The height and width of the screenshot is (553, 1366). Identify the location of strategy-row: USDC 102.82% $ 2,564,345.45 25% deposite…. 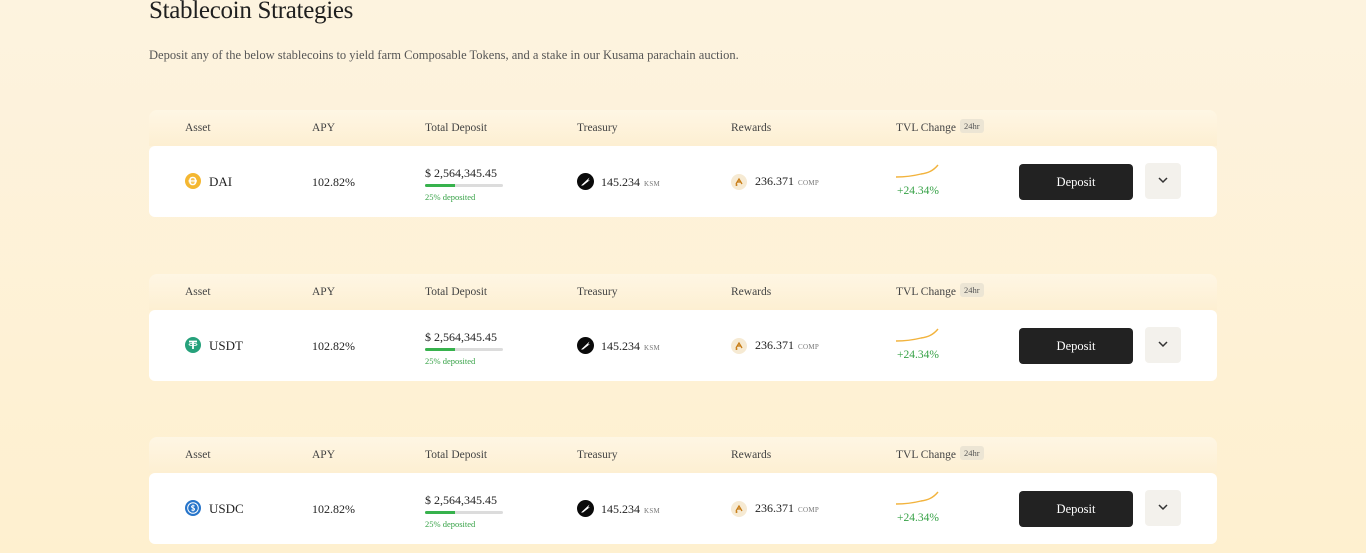
(683, 508).